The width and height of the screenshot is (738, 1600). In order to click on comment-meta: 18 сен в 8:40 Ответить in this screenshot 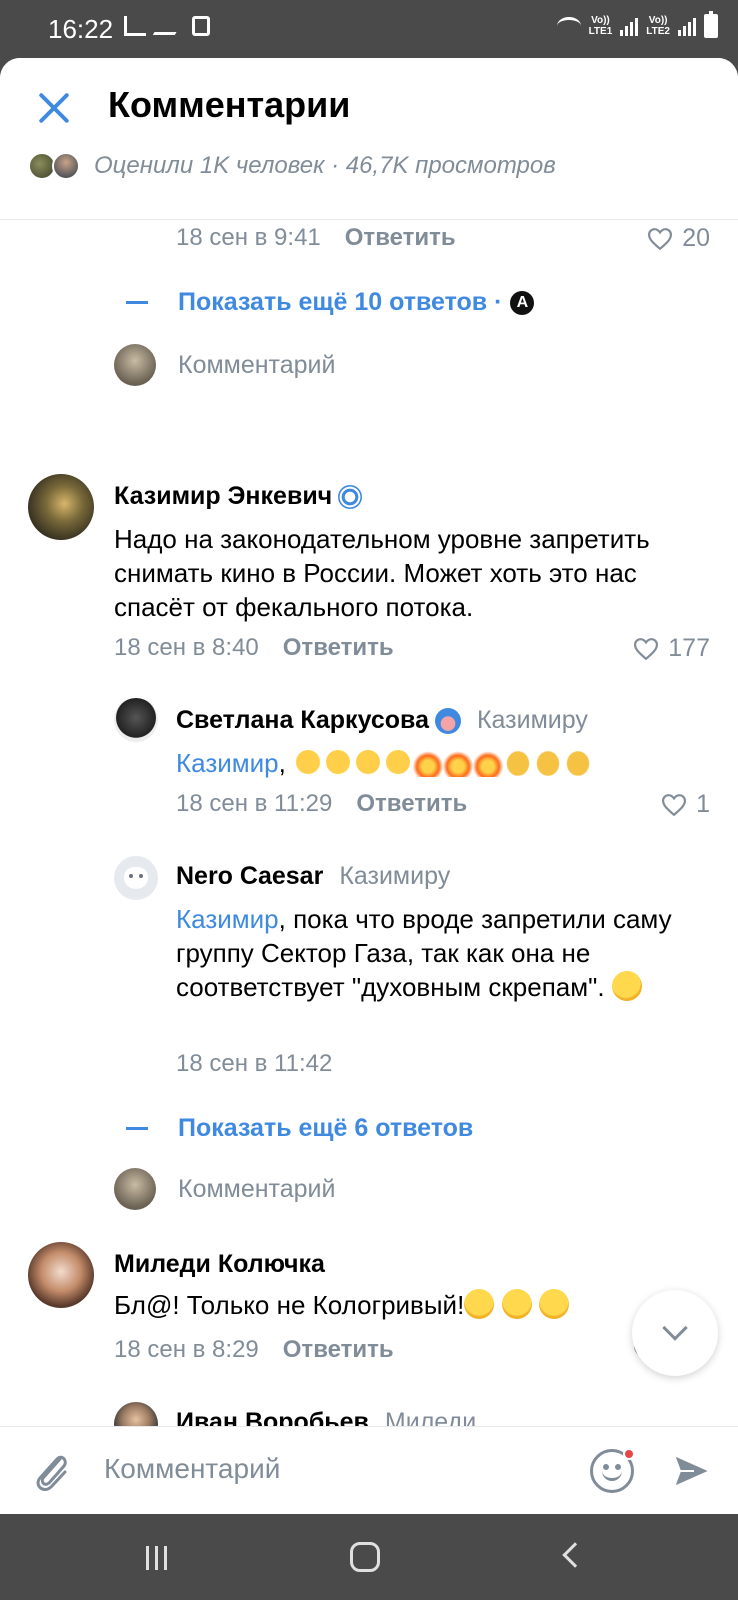, I will do `click(254, 648)`.